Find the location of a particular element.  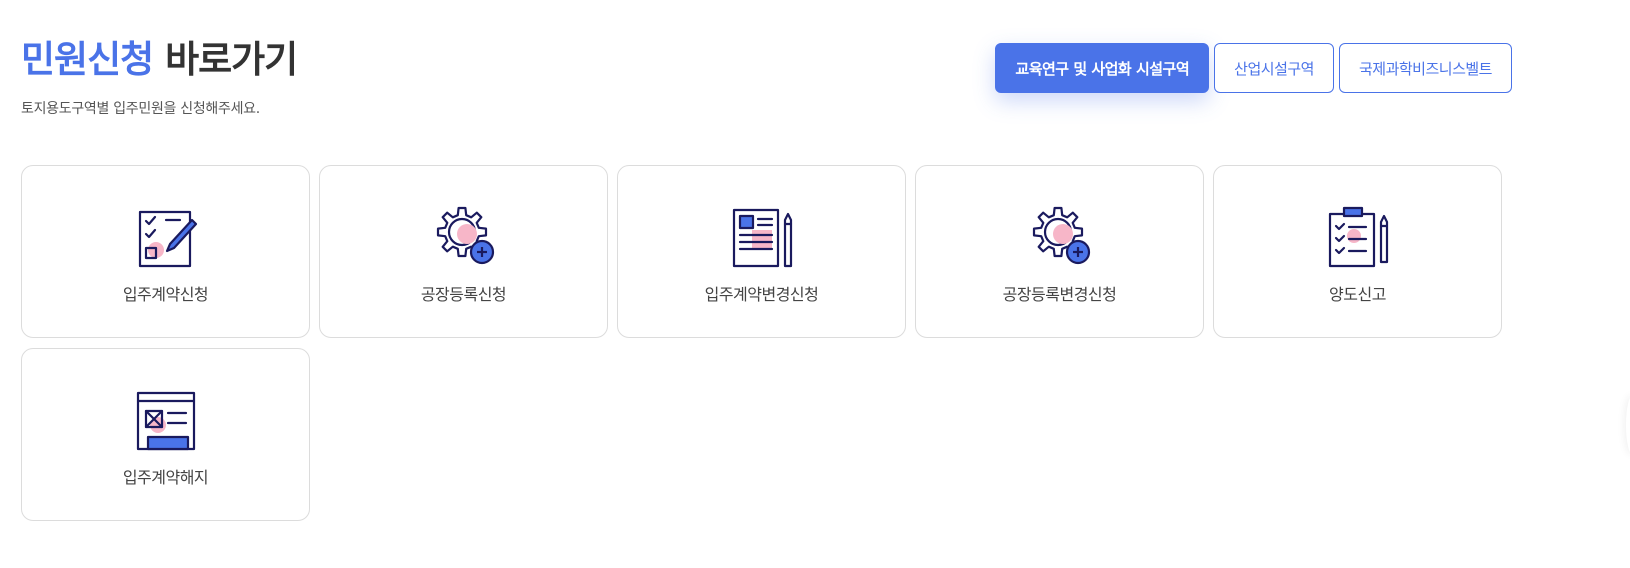

tab-industrial: 산업시설구역 is located at coordinates (1274, 68).